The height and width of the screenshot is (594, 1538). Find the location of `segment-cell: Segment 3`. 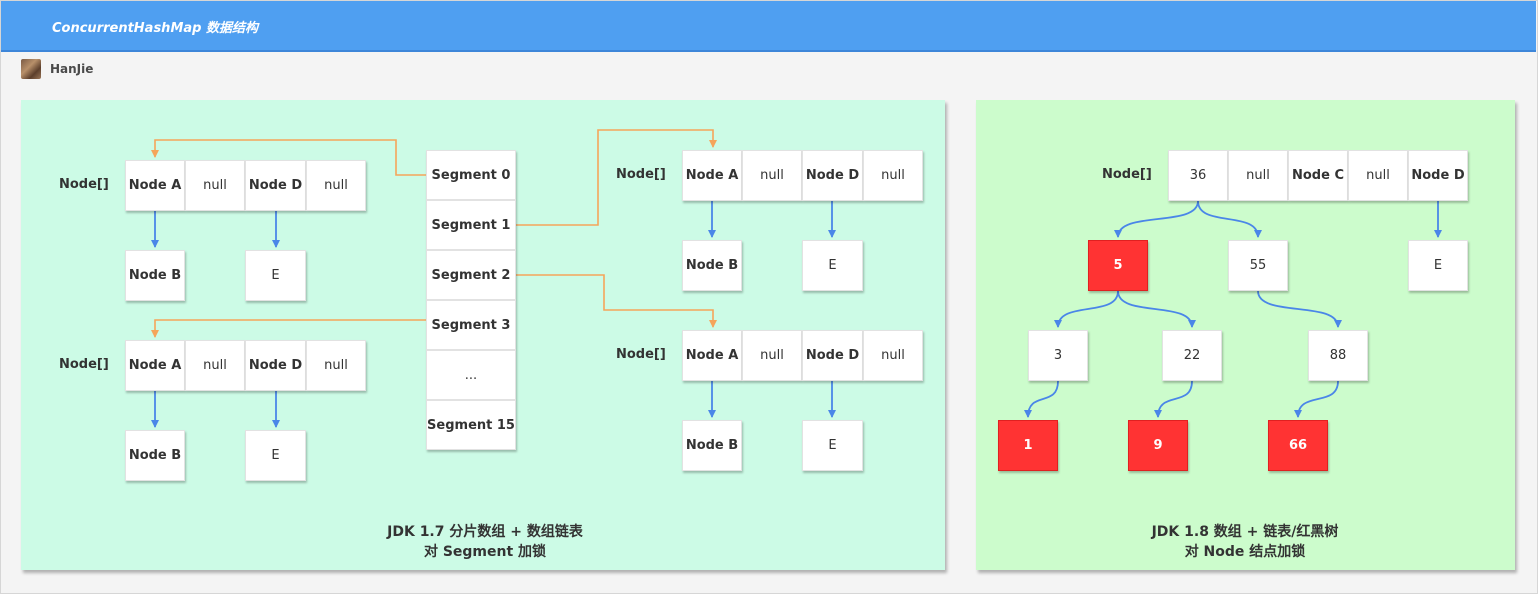

segment-cell: Segment 3 is located at coordinates (471, 325).